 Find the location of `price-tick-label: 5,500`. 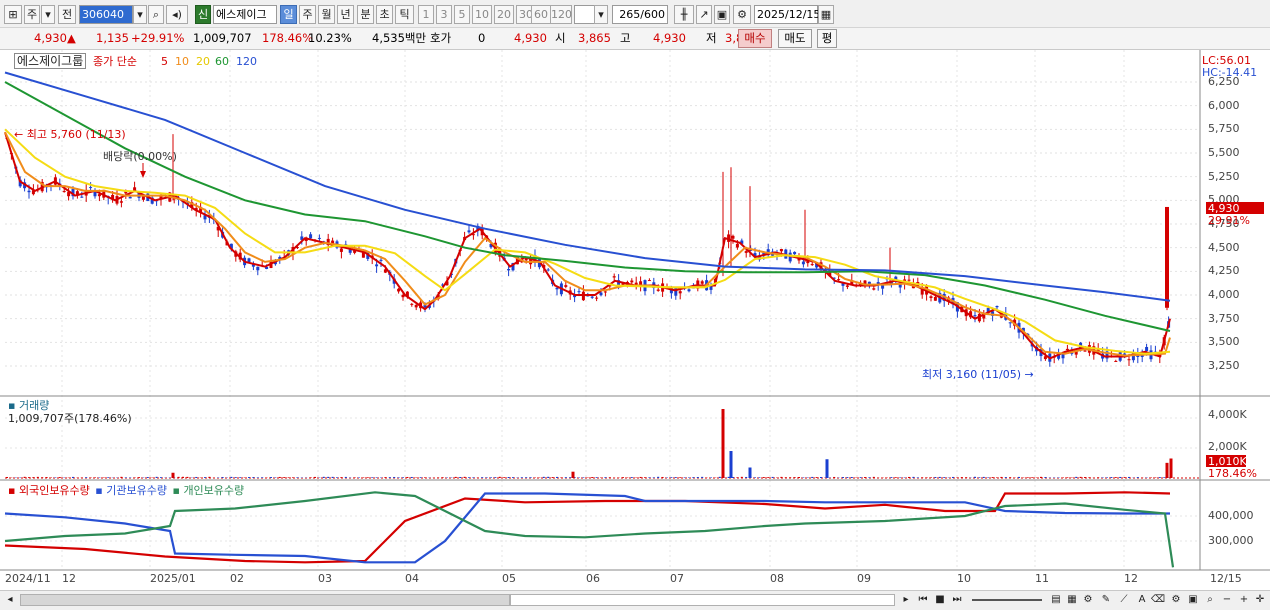

price-tick-label: 5,500 is located at coordinates (1224, 152).